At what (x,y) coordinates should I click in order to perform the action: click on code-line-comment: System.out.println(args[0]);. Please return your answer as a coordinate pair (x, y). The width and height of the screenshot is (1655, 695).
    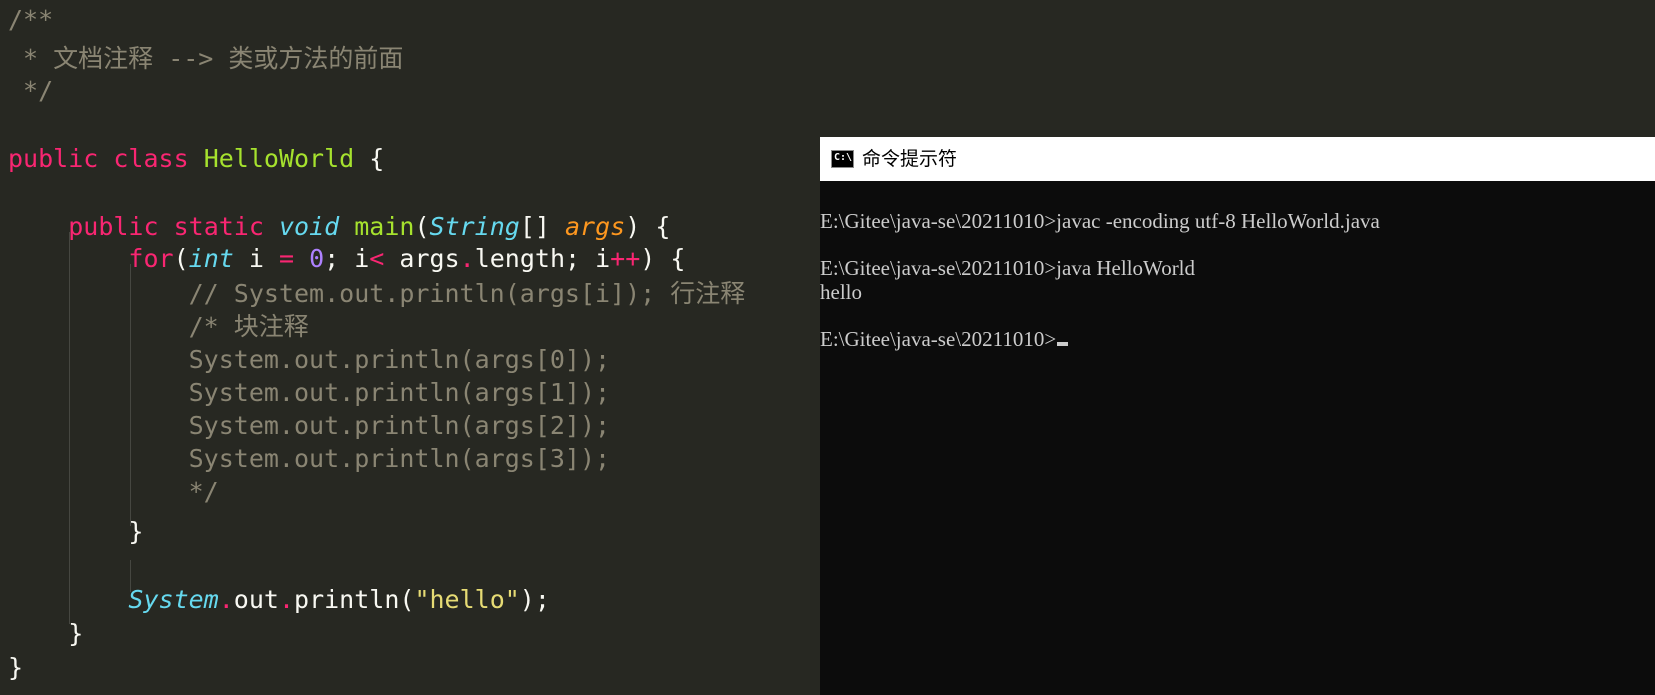
    Looking at the image, I should click on (309, 360).